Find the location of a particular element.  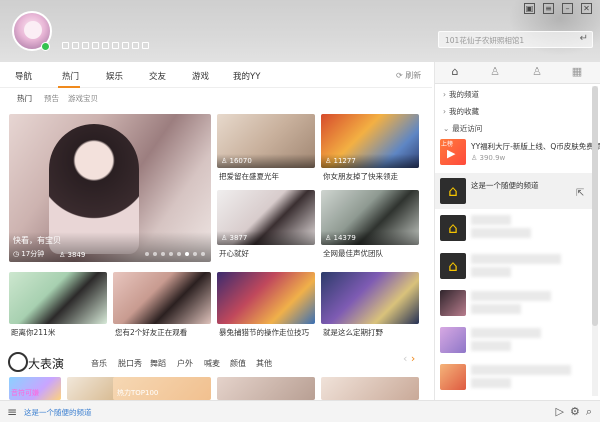

section-tab-looks: 颜值 is located at coordinates (238, 363).